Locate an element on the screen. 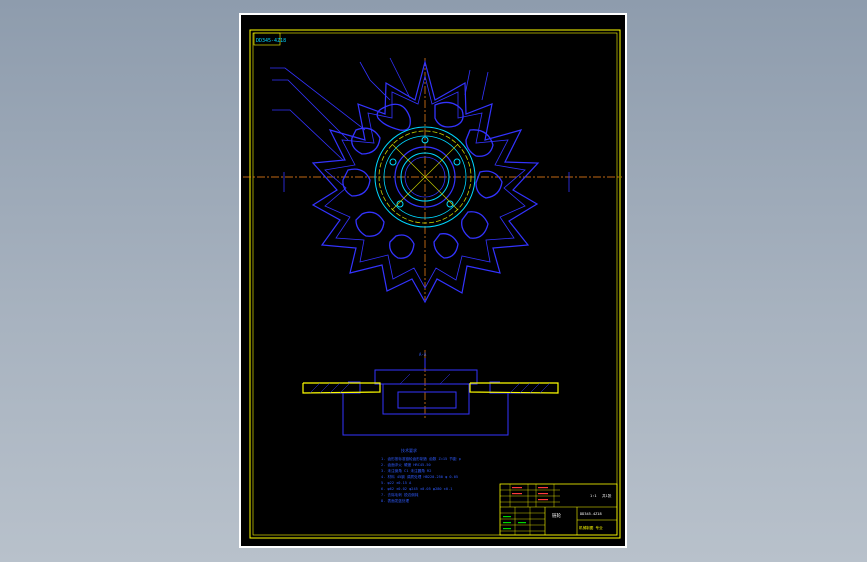  title-sheet: 共1张 is located at coordinates (607, 495).